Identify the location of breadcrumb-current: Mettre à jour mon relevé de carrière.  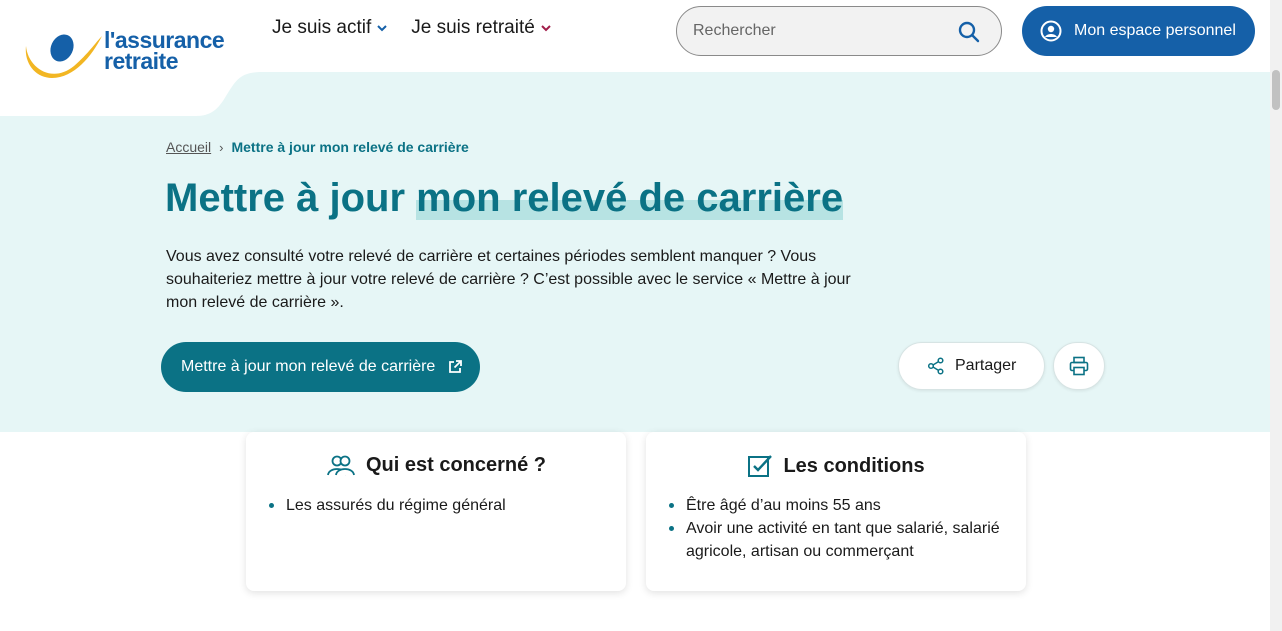
(350, 147).